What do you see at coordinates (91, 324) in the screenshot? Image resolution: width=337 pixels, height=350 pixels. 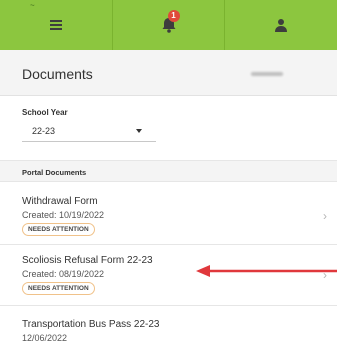 I see `document-name: Transportation Bus Pass 22-23` at bounding box center [91, 324].